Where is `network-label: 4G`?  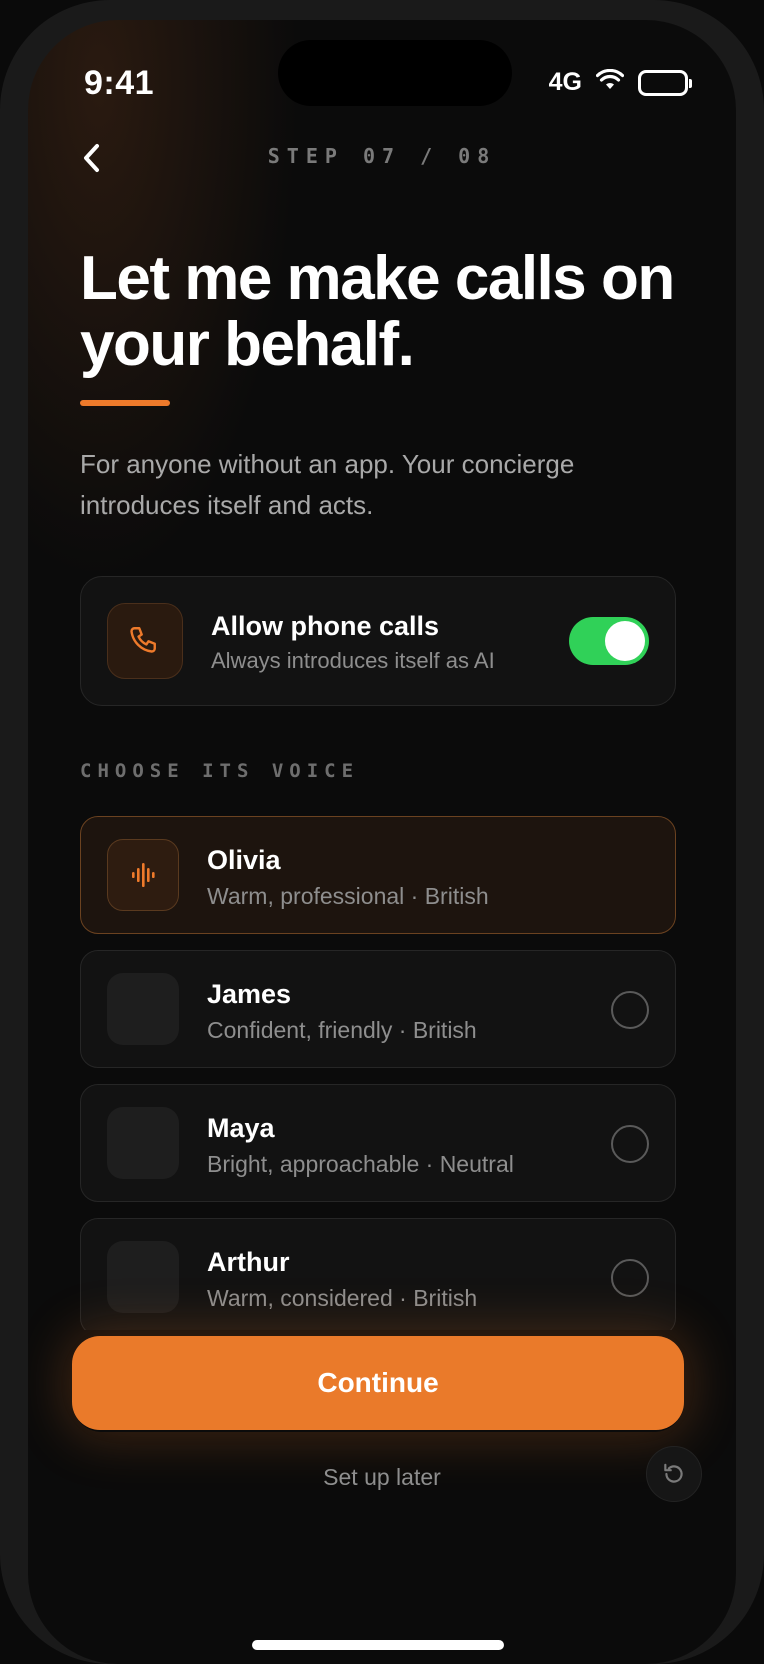
network-label: 4G is located at coordinates (565, 82).